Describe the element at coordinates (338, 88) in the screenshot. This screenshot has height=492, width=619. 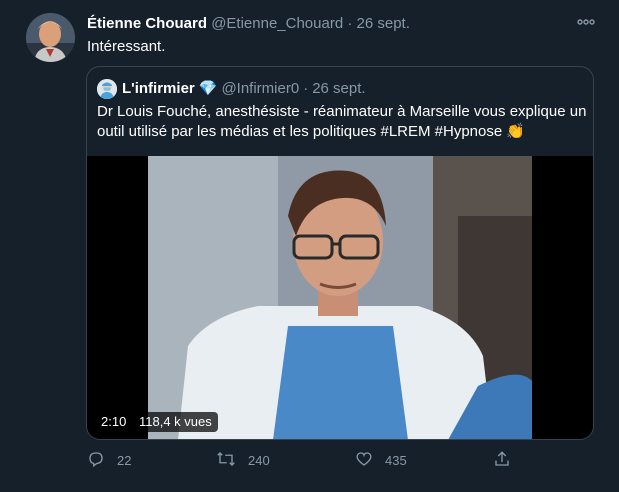
I see `quoted-date: 26 sept.` at that location.